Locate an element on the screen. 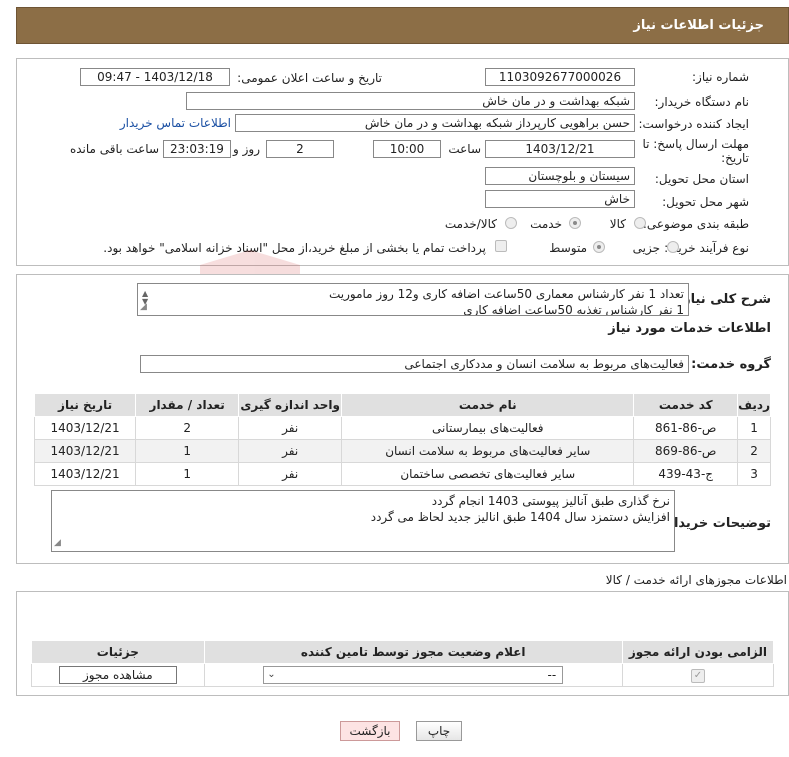  col-details: جزئیات is located at coordinates (118, 652).